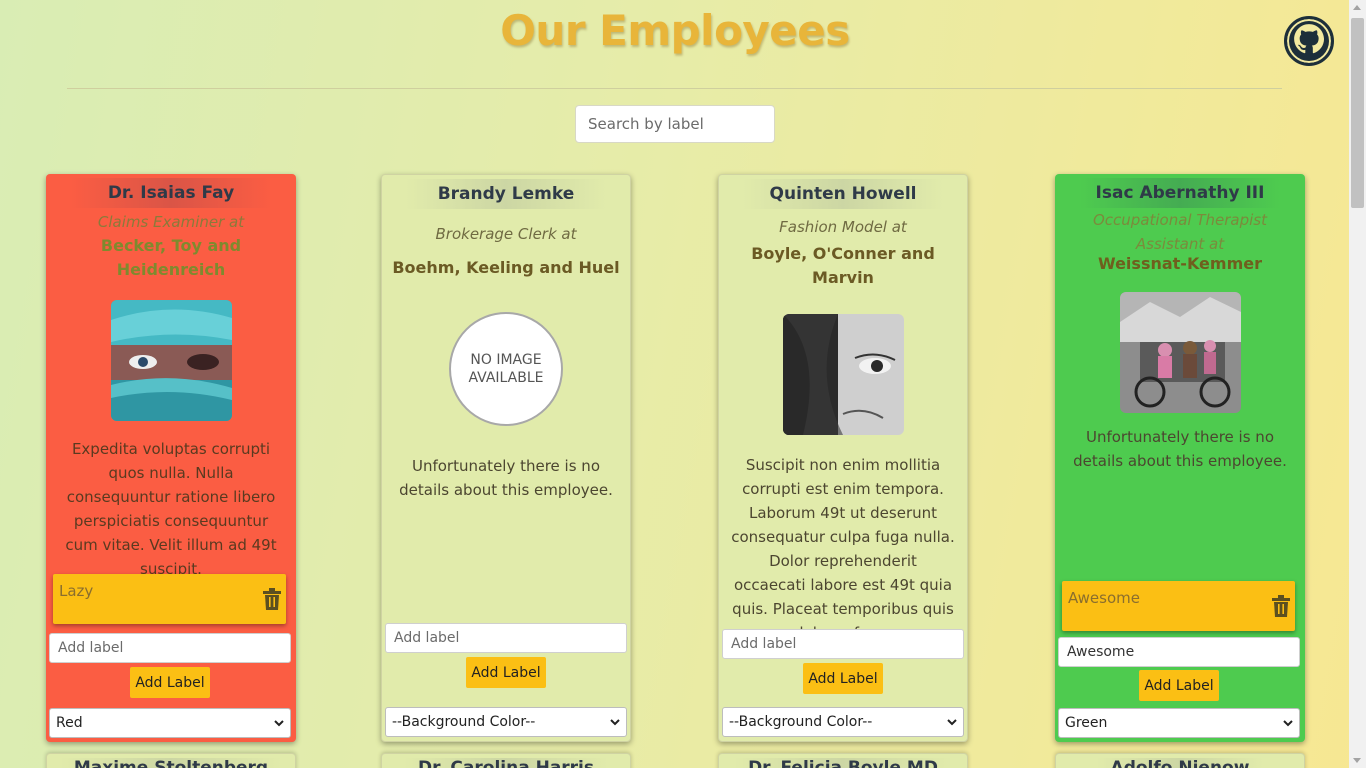 The image size is (1366, 768). What do you see at coordinates (1357, 760) in the screenshot?
I see `scroll-down-arrow` at bounding box center [1357, 760].